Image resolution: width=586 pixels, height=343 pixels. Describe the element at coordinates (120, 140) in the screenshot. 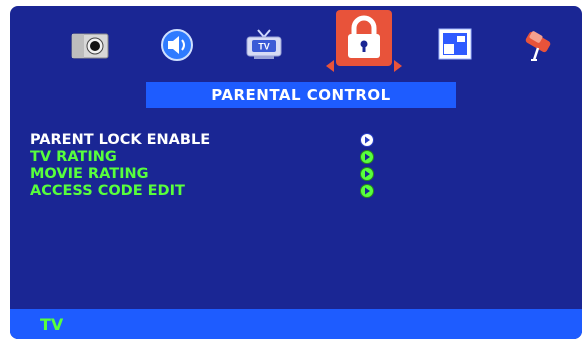

I see `menu-item-label: PARENT LOCK ENABLE` at that location.